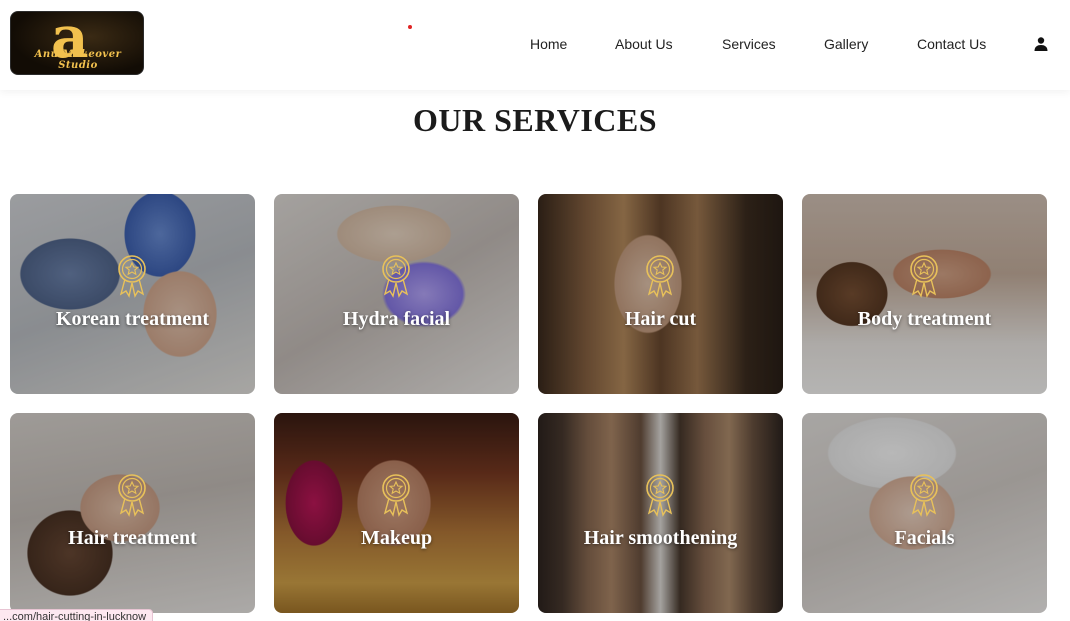  What do you see at coordinates (396, 319) in the screenshot?
I see `service-label: Hydra facial` at bounding box center [396, 319].